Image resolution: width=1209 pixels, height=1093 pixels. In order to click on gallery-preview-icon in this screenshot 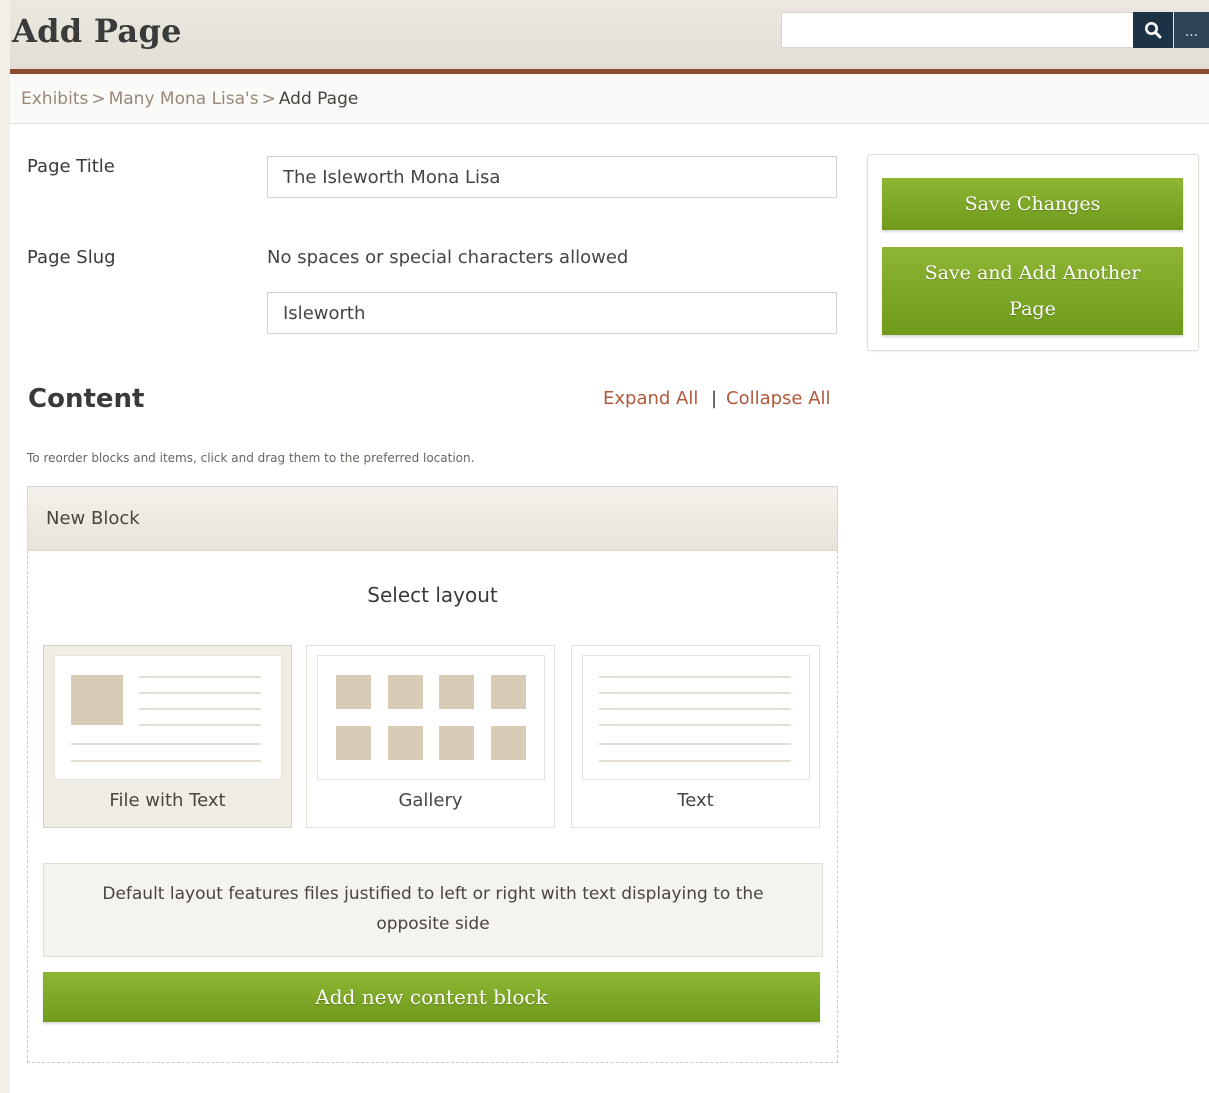, I will do `click(431, 717)`.